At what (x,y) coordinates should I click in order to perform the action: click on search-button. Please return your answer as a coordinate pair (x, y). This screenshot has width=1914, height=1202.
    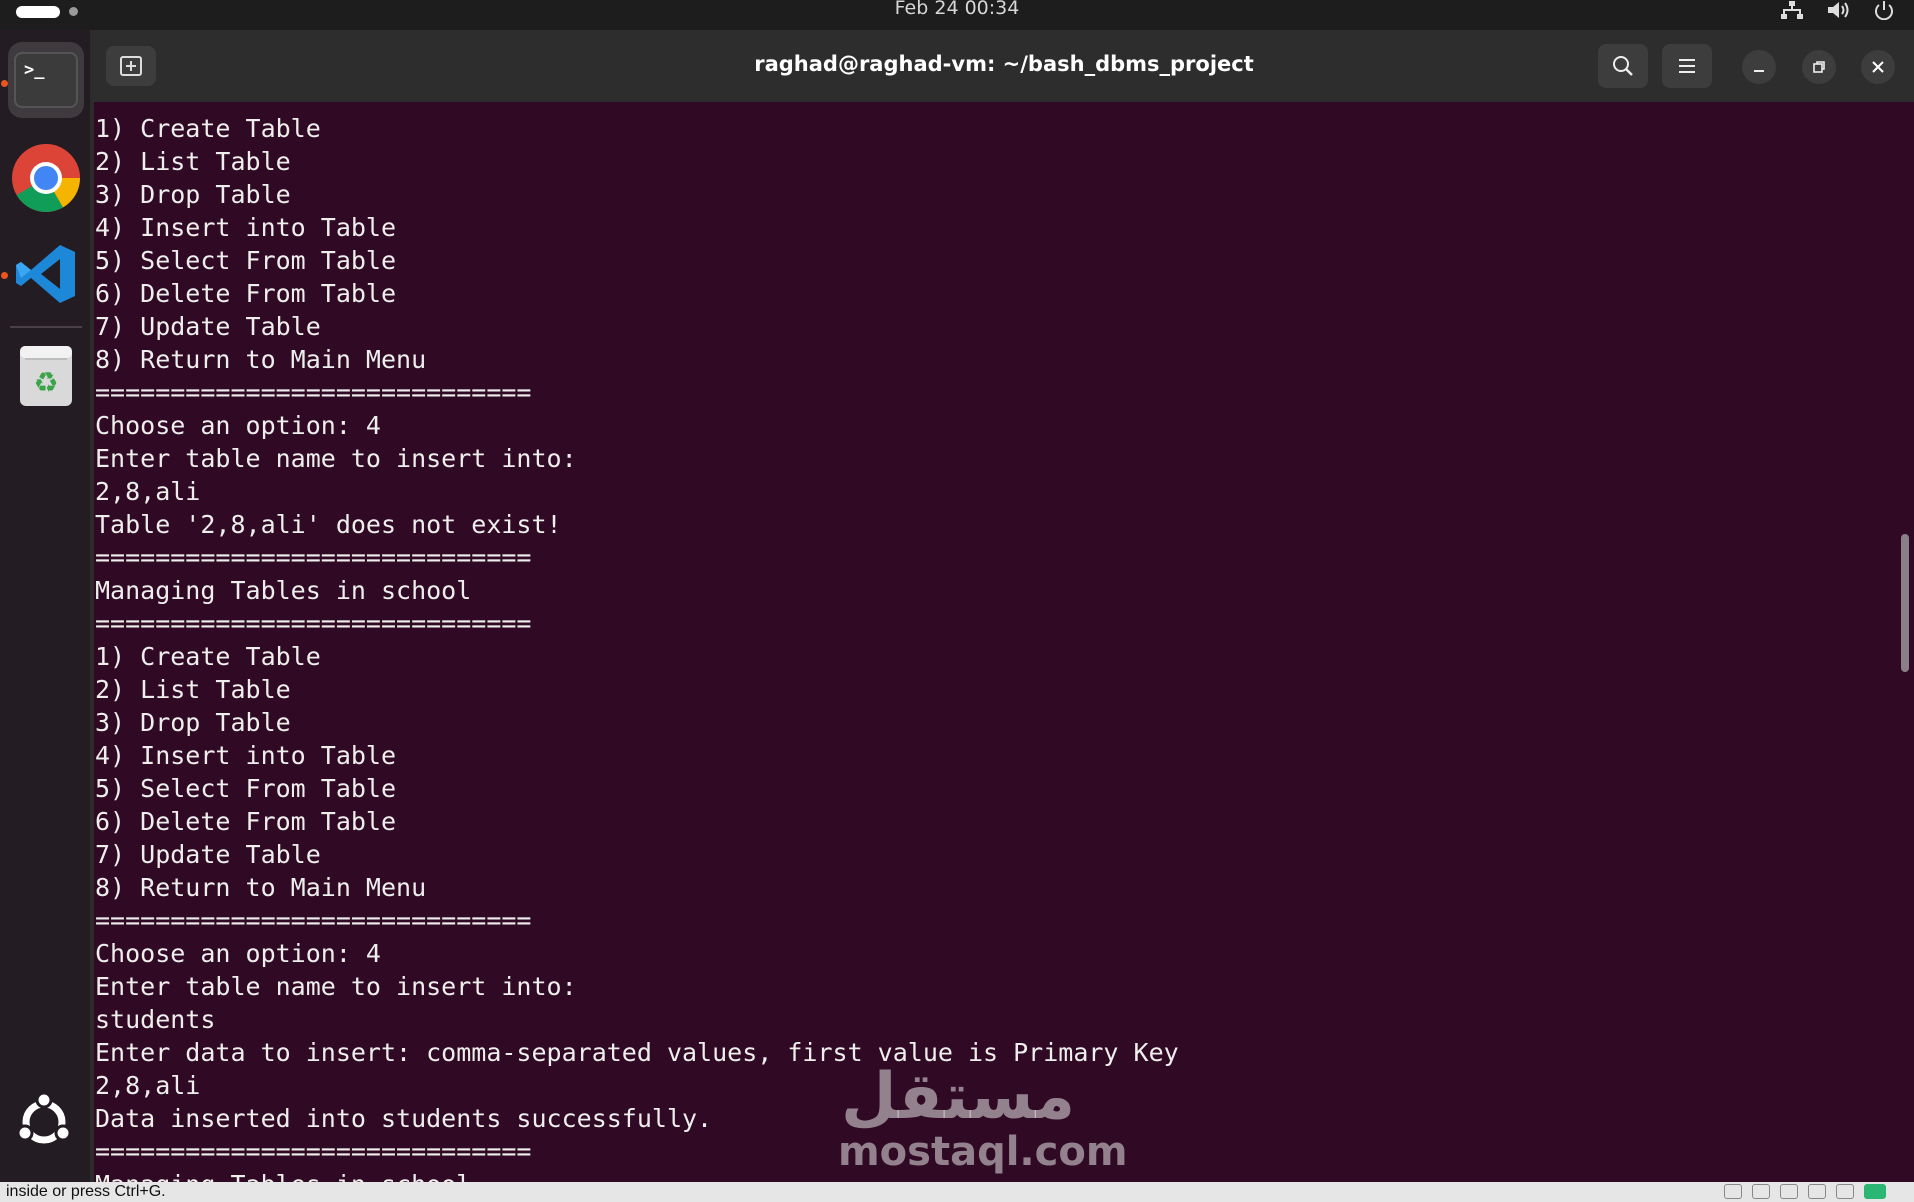
    Looking at the image, I should click on (1623, 66).